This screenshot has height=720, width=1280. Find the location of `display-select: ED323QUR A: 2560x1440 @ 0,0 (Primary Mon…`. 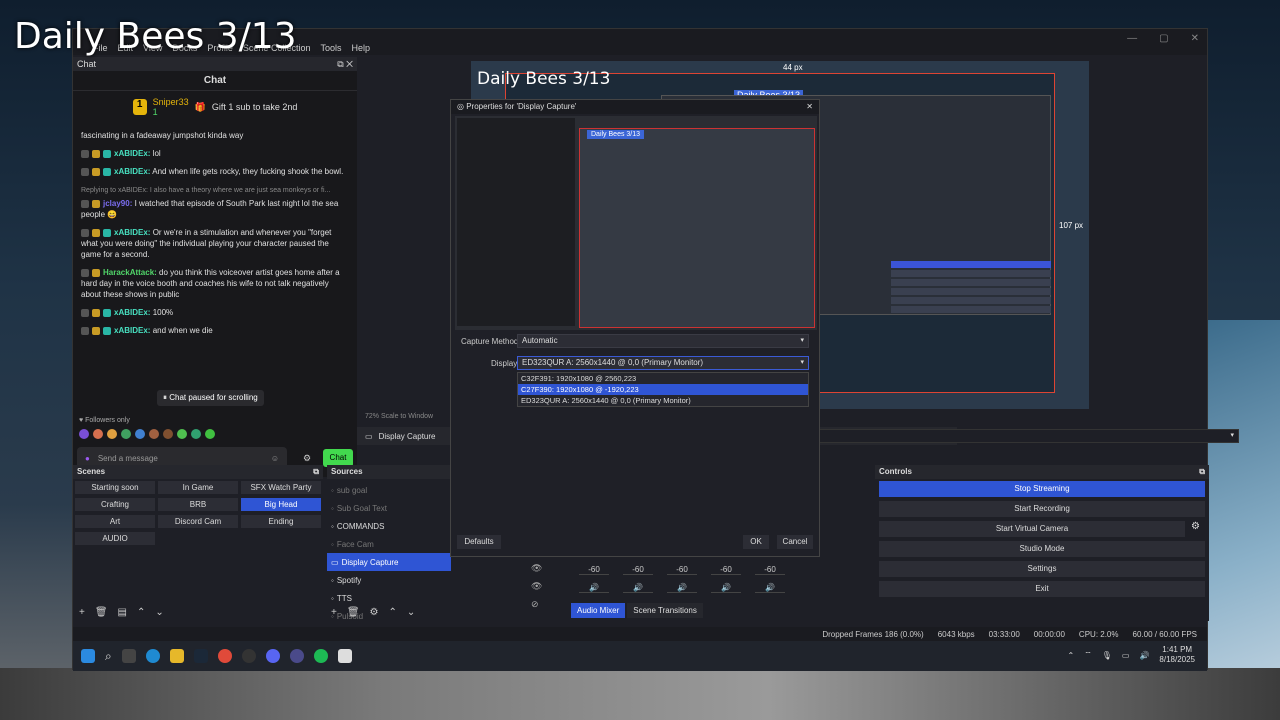

display-select: ED323QUR A: 2560x1440 @ 0,0 (Primary Mon… is located at coordinates (663, 363).